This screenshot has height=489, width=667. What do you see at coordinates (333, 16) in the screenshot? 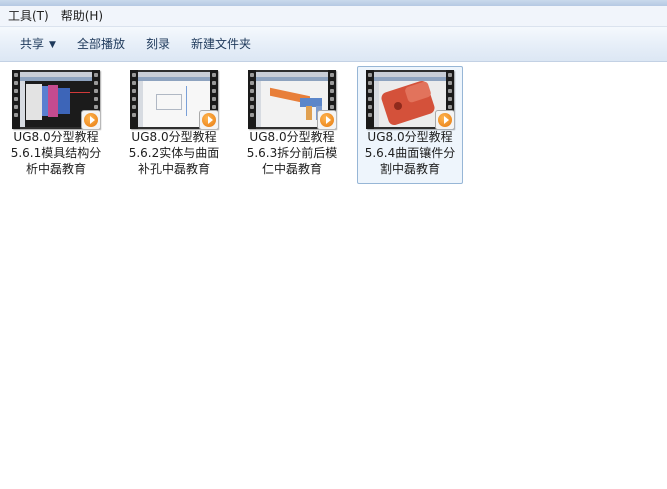
I see `menu-bar: 工具(T) 帮助(H)` at bounding box center [333, 16].